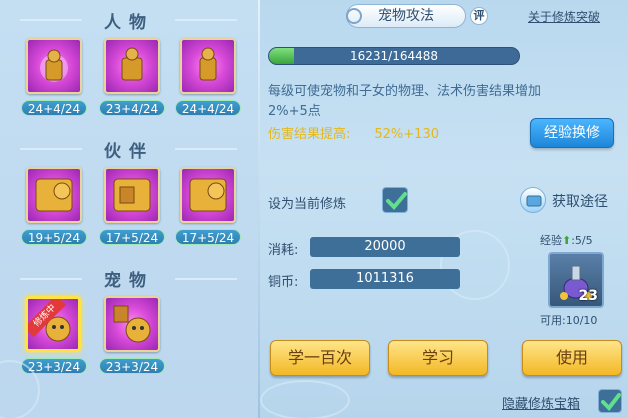 The image size is (628, 418). Describe the element at coordinates (572, 358) in the screenshot. I see `use-button: 使用` at that location.